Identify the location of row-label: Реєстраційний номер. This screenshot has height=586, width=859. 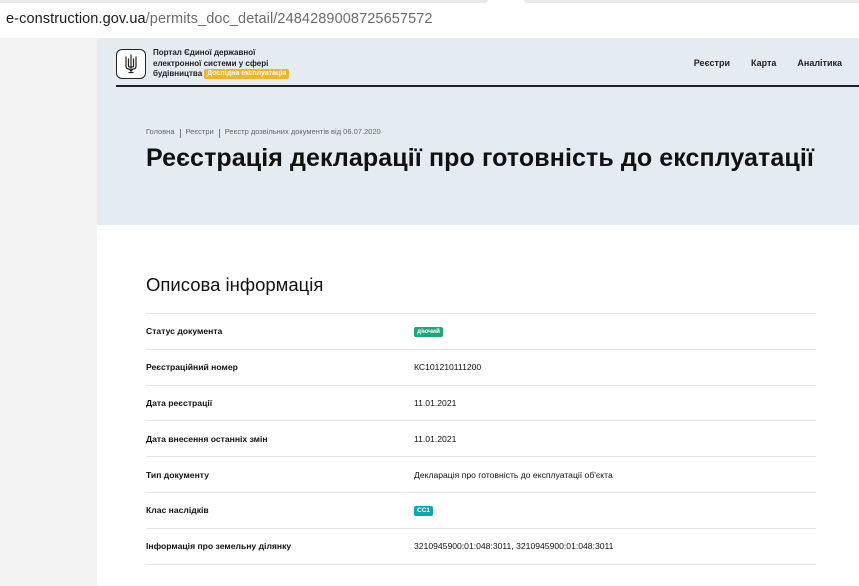
(192, 367).